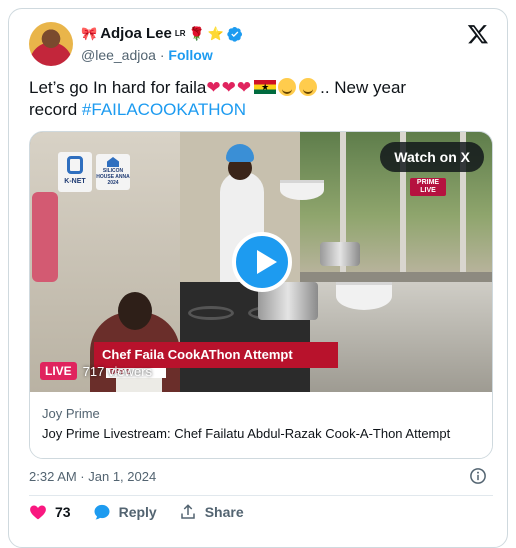  I want to click on video-scene-chef-head, so click(135, 311).